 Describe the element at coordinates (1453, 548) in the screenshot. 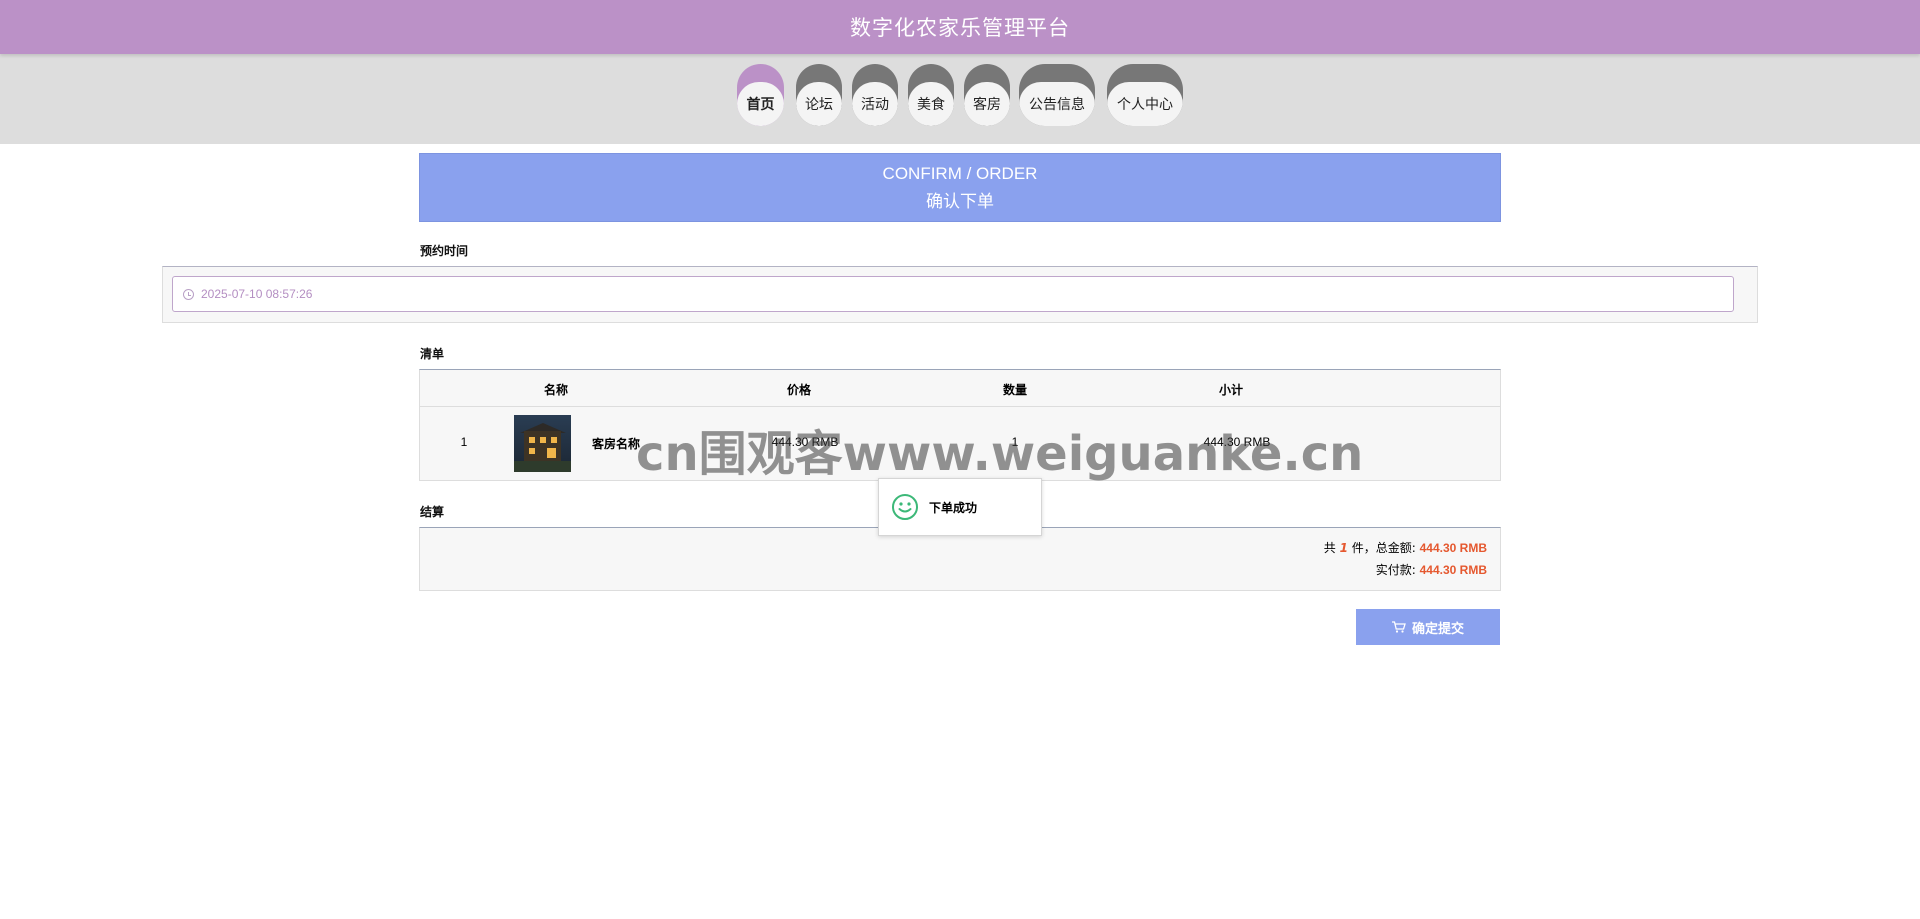

I see `total-amount: 444.30 RMB` at that location.